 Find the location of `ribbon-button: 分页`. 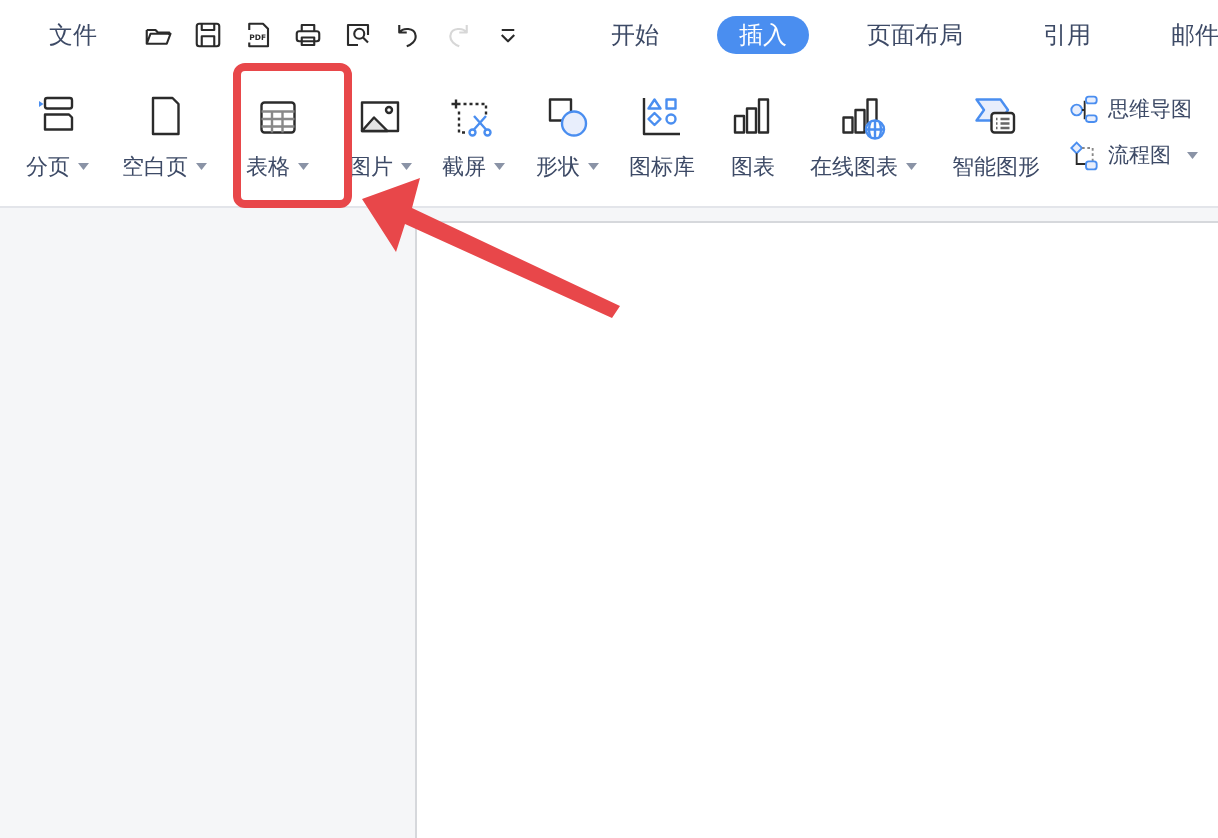

ribbon-button: 分页 is located at coordinates (57, 166).